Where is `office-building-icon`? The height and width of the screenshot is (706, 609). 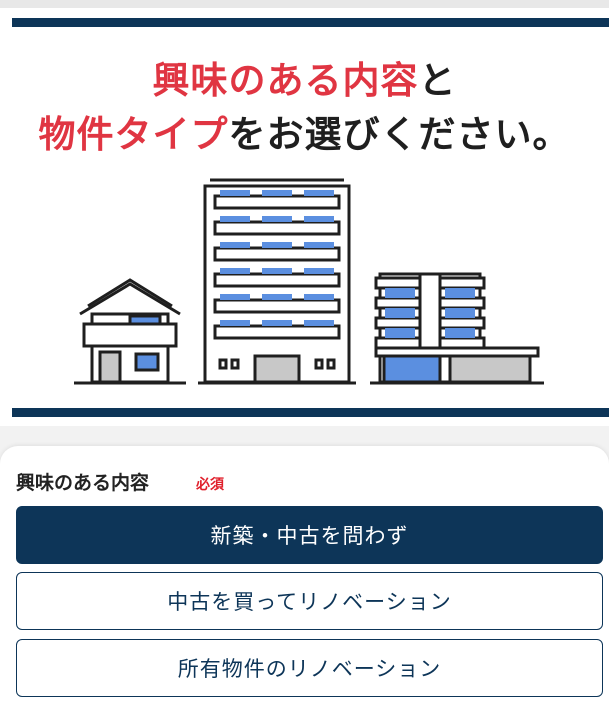
office-building-icon is located at coordinates (457, 328).